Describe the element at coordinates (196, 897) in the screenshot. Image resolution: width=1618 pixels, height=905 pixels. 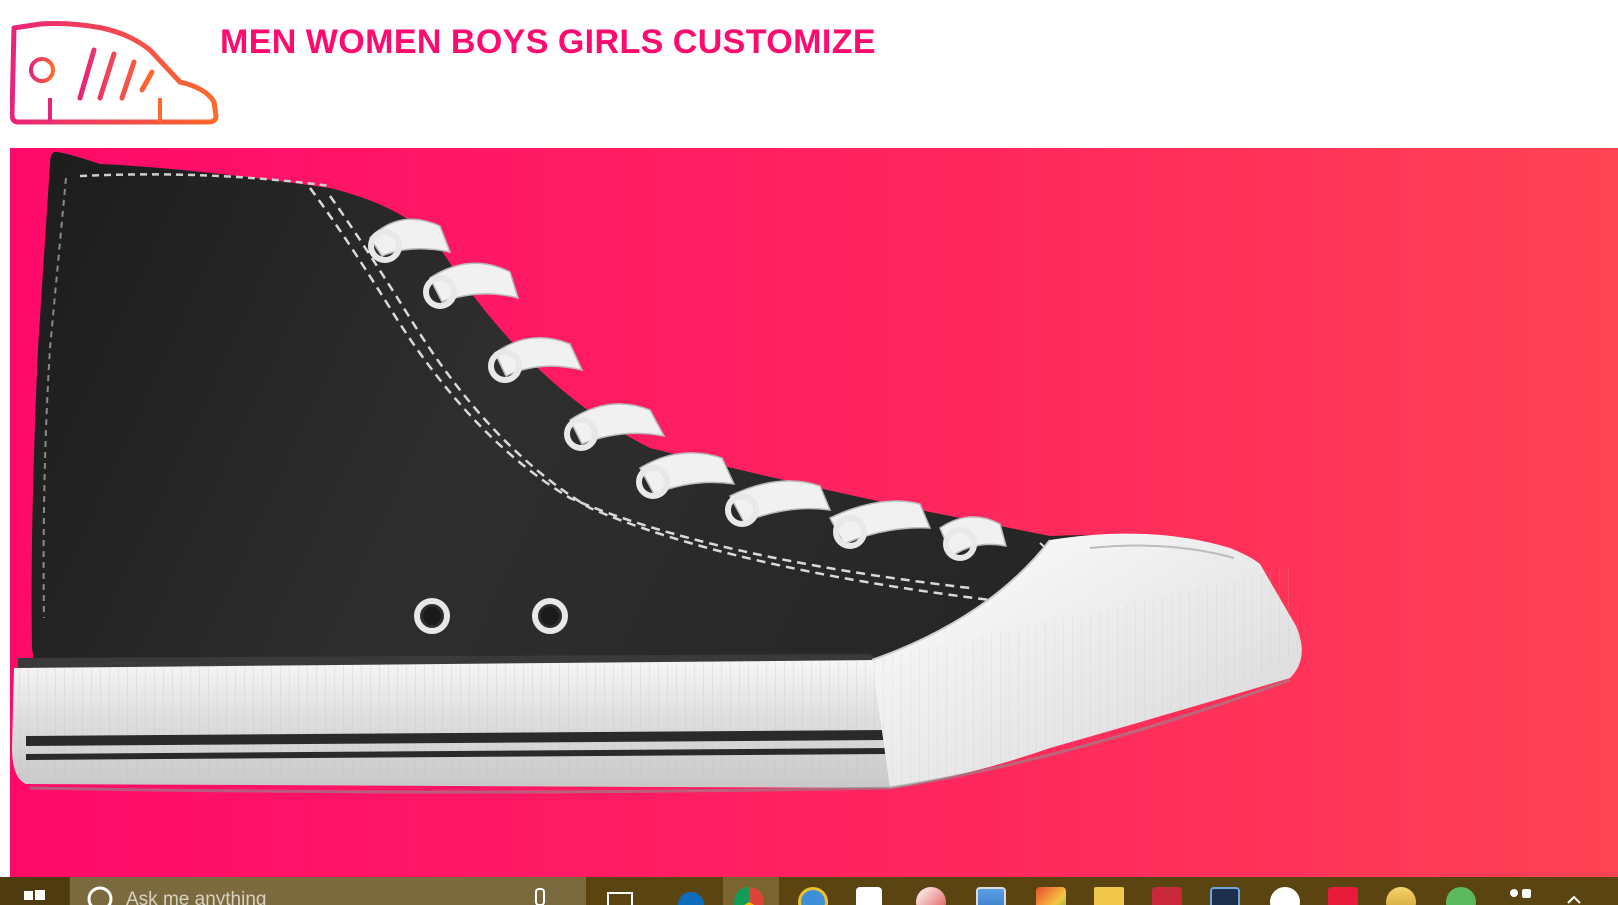
I see `search-placeholder: Ask me anything` at that location.